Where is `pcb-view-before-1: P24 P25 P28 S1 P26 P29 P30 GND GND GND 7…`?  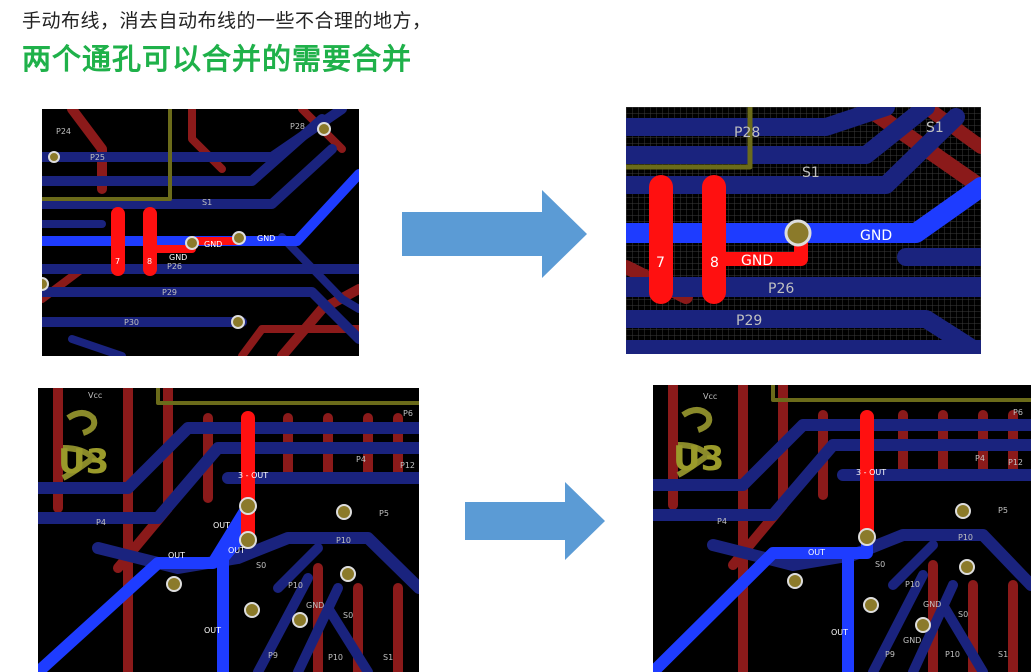 pcb-view-before-1: P24 P25 P28 S1 P26 P29 P30 GND GND GND 7… is located at coordinates (200, 232).